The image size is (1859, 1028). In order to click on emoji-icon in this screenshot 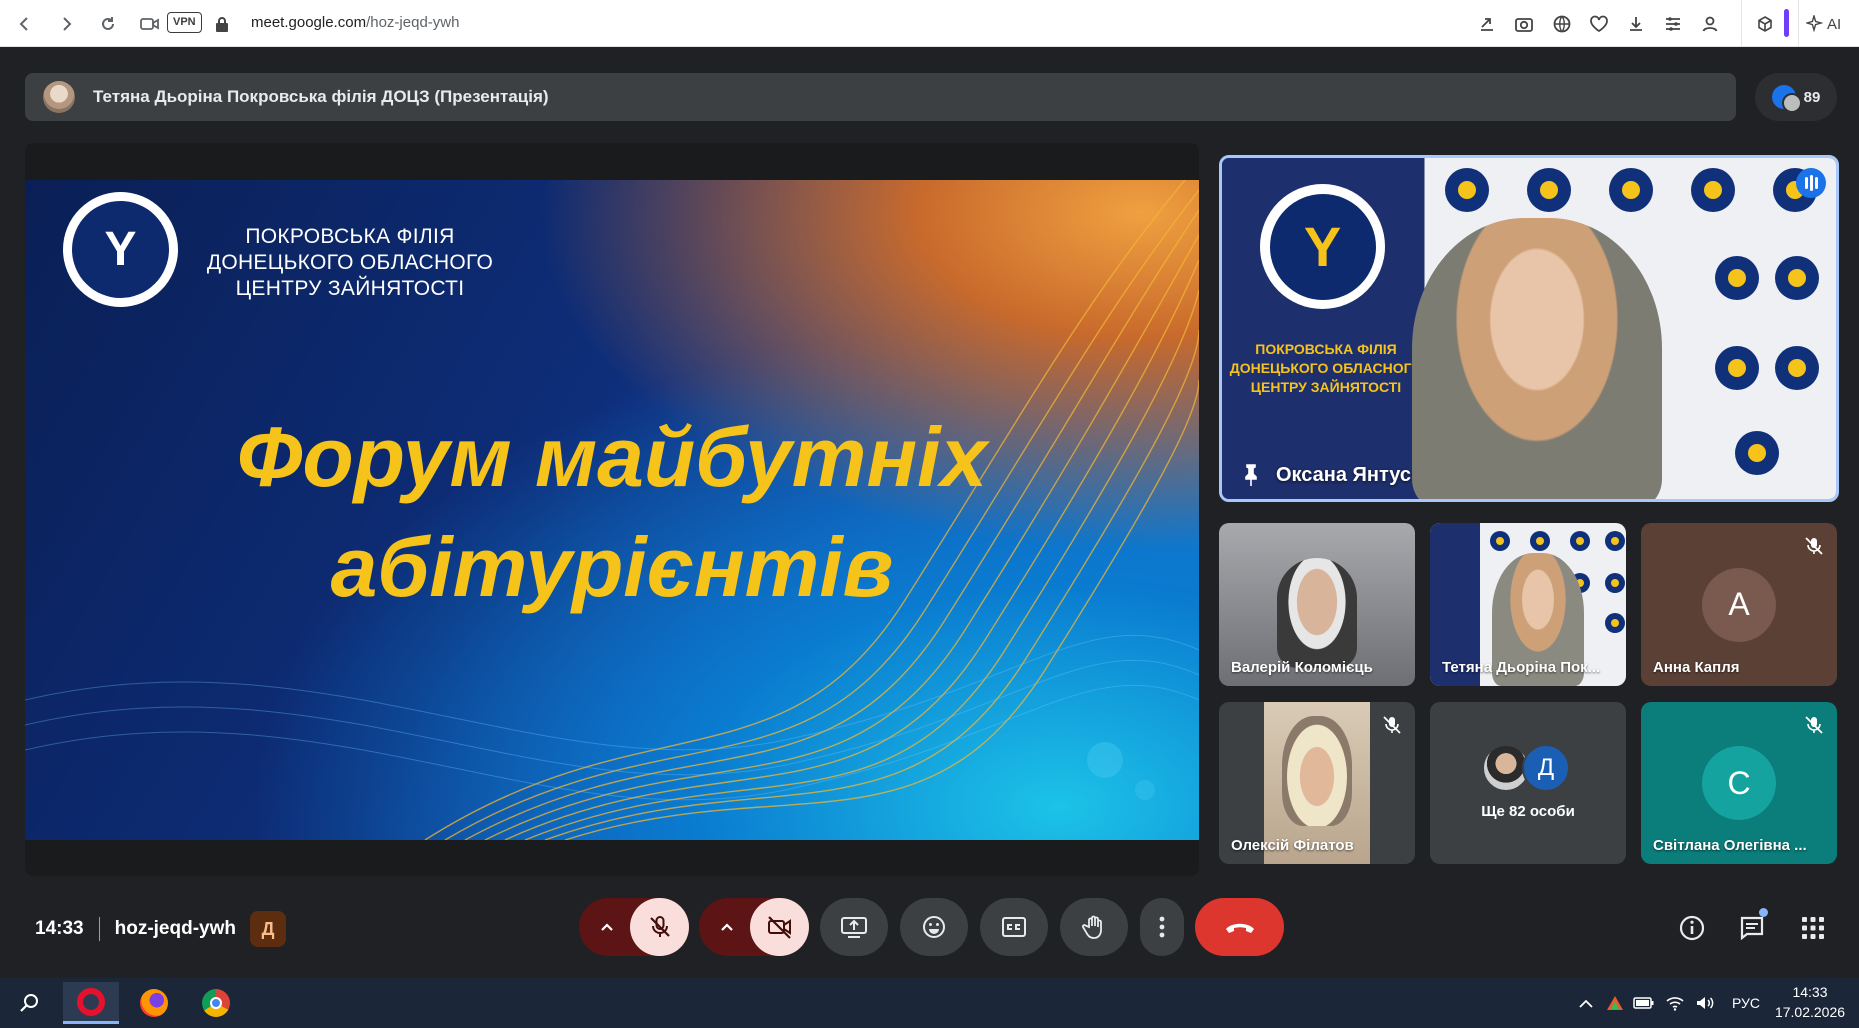, I will do `click(934, 927)`.